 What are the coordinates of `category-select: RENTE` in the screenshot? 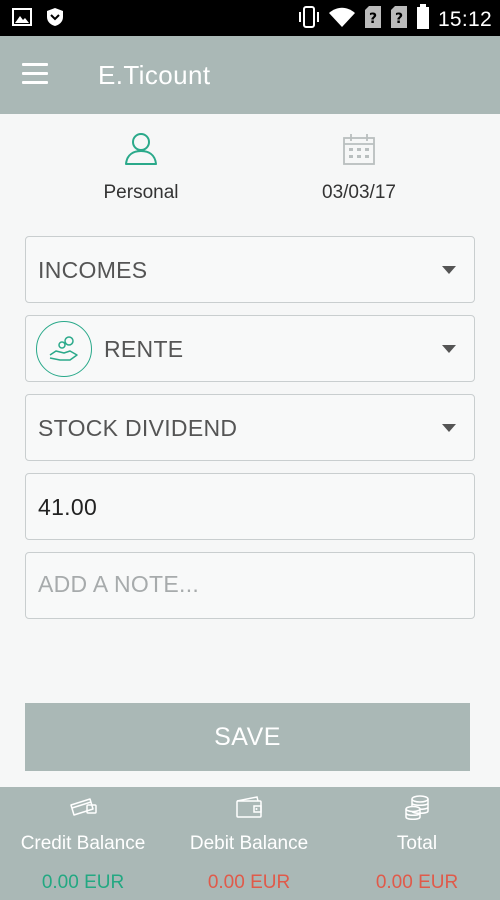 It's located at (250, 348).